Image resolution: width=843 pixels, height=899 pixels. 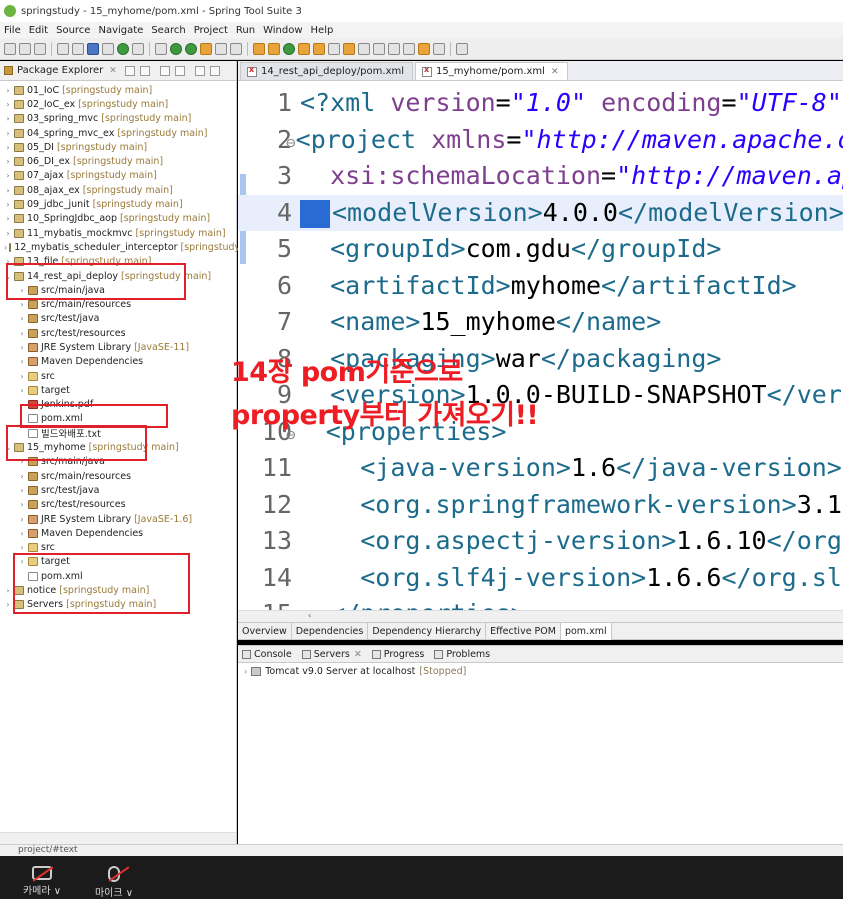 I want to click on tree-item: › src/test/java, so click(x=118, y=319).